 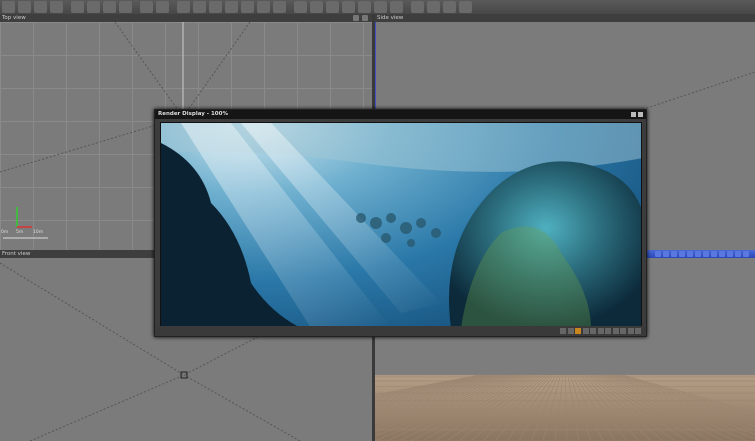 I want to click on scale-label-10: 10m, so click(x=38, y=232).